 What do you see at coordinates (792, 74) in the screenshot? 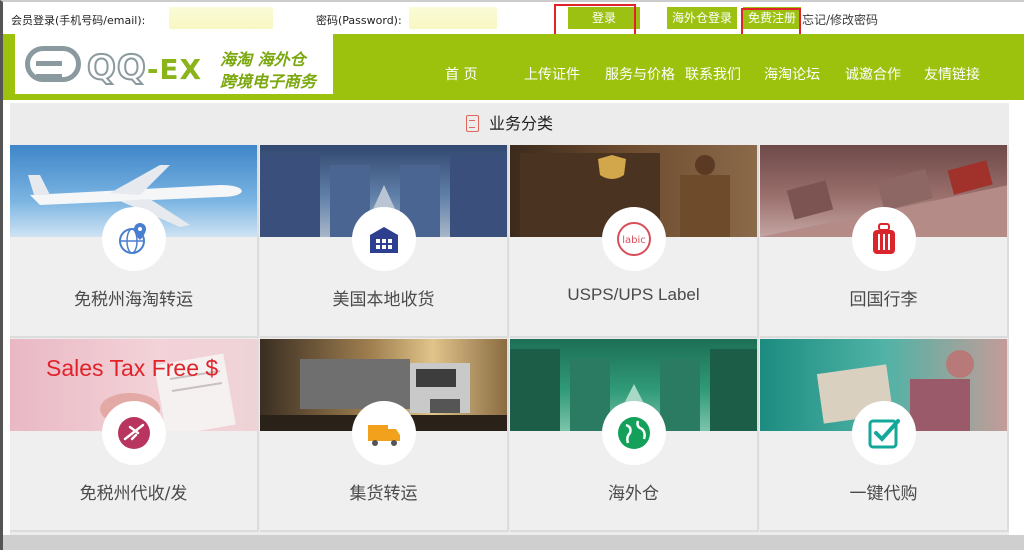
I see `nav-forum: 海淘论坛` at bounding box center [792, 74].